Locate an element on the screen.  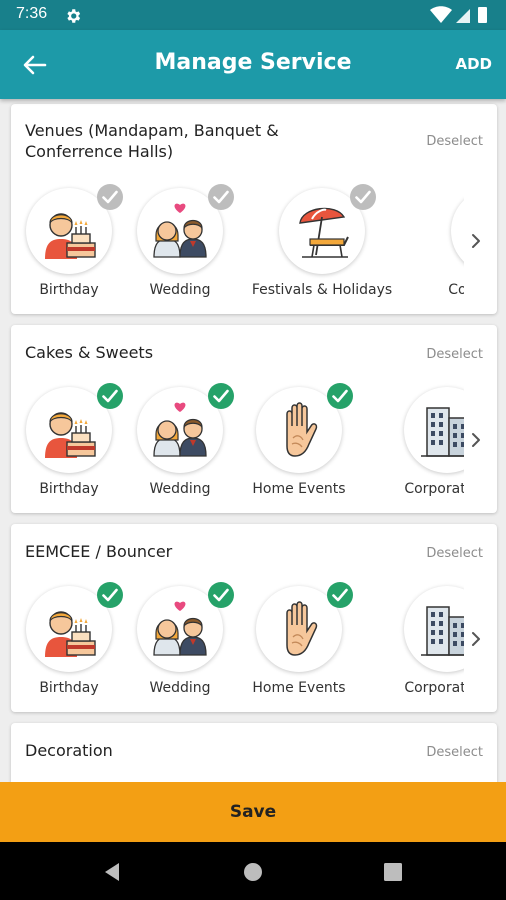
nav-recents-icon is located at coordinates (393, 872).